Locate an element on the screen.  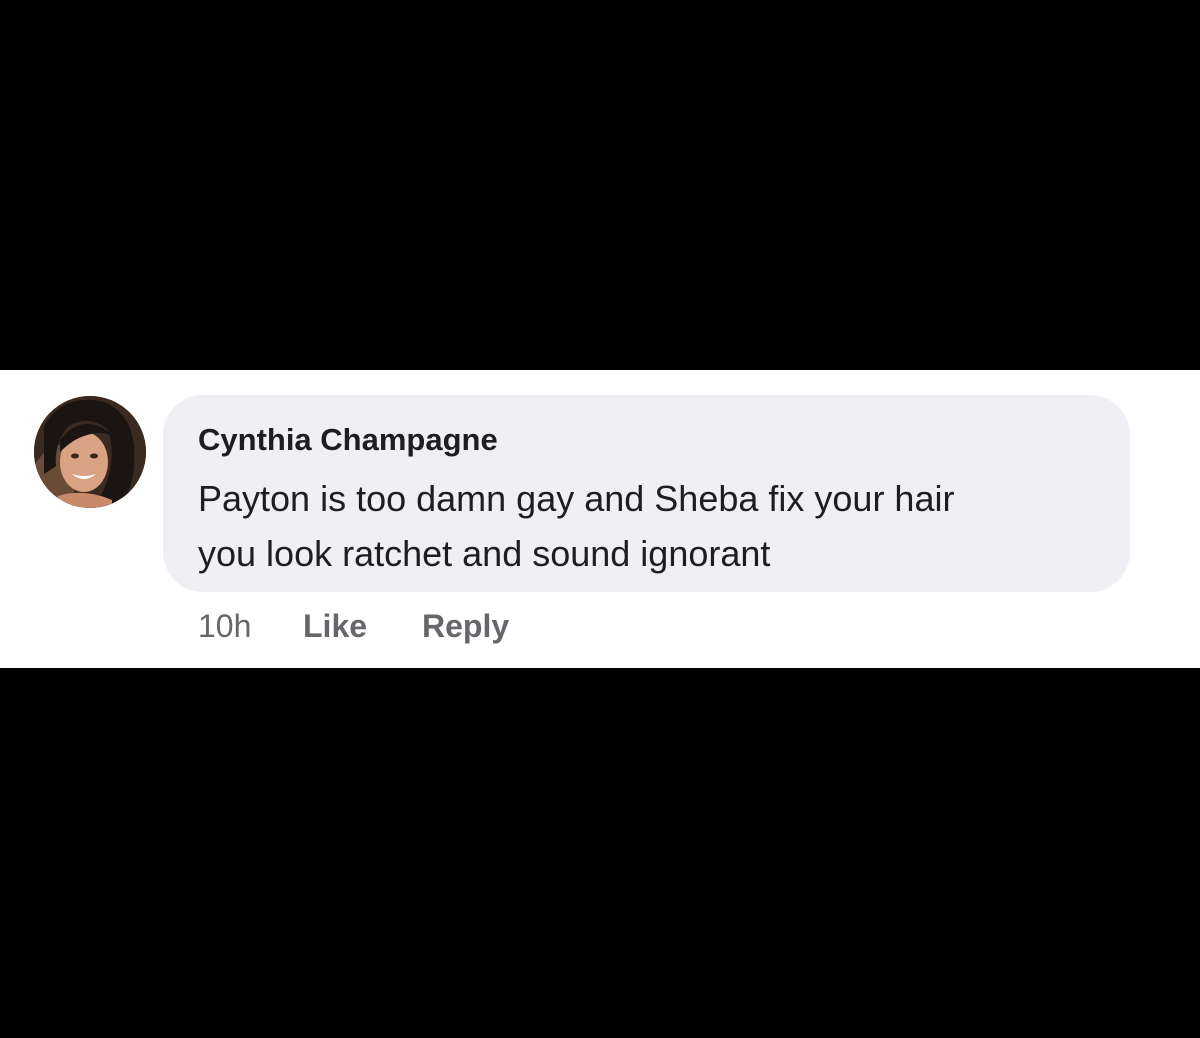
avatar-photo-icon is located at coordinates (90, 452).